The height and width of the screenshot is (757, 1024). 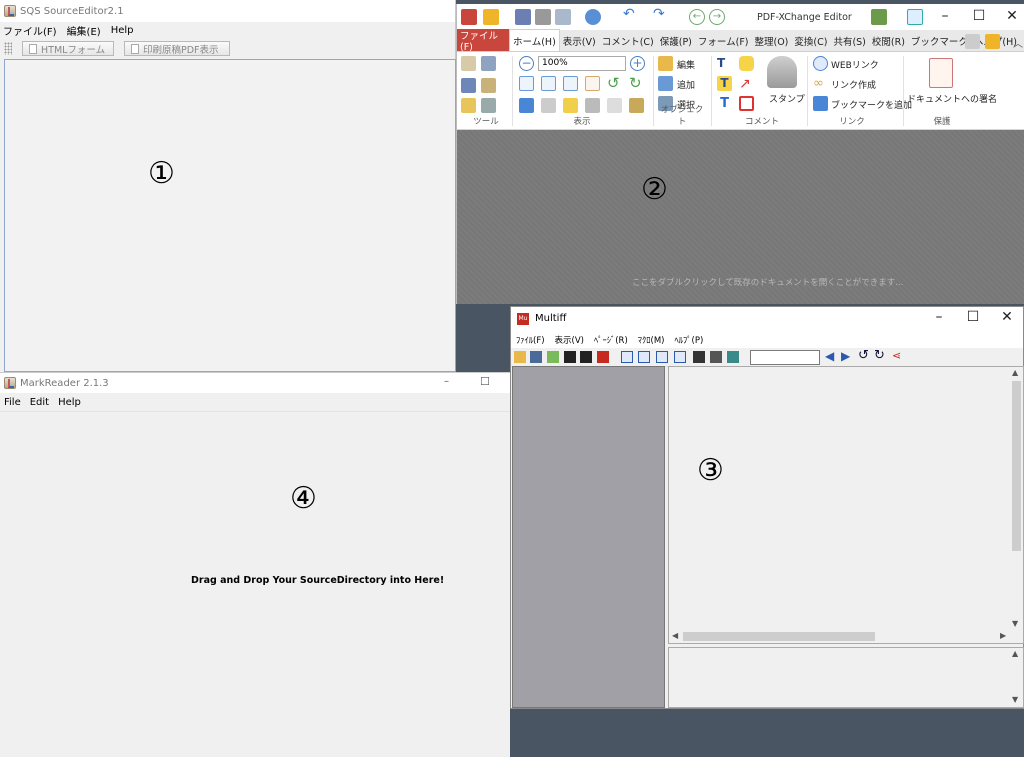 I want to click on create-link-label: リンク作成, so click(x=853, y=84).